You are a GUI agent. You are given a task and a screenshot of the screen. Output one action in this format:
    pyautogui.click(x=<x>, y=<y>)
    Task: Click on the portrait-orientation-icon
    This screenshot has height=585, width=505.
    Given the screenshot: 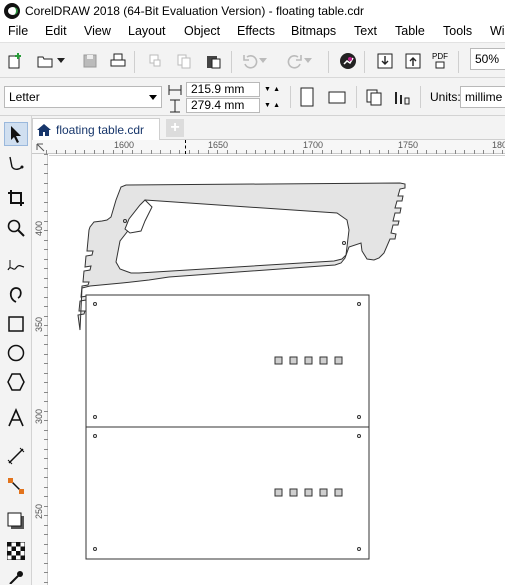 What is the action you would take?
    pyautogui.click(x=307, y=97)
    